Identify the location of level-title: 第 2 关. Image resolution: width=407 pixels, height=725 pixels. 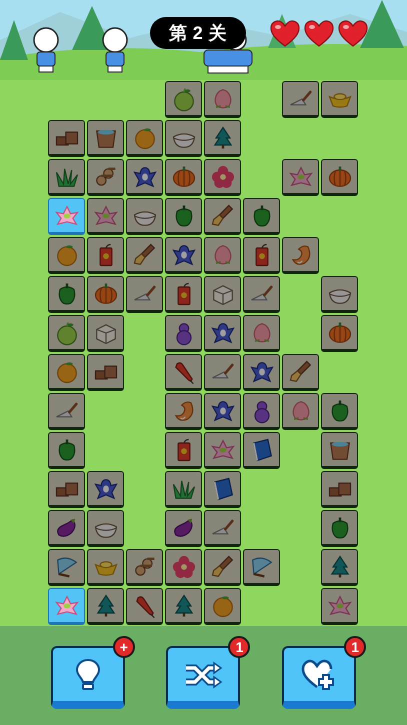
(198, 33).